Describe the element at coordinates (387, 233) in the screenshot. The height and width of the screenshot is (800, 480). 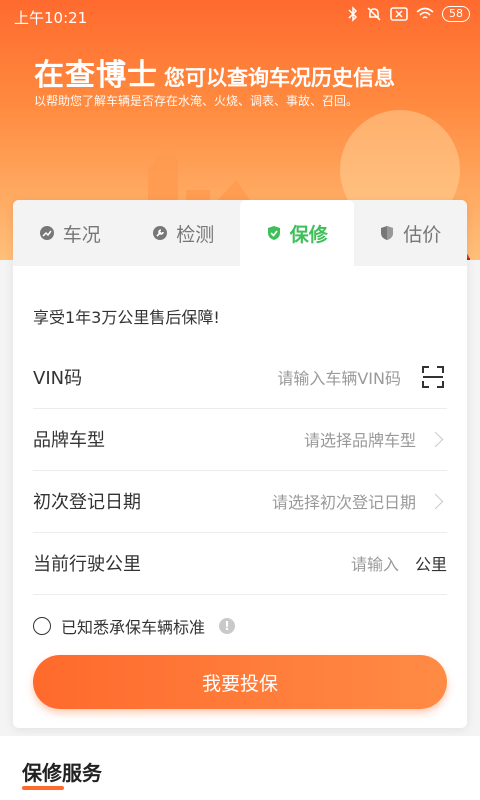
I see `shield-icon` at that location.